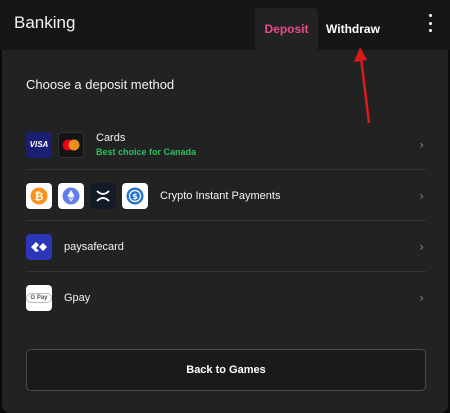 The image size is (450, 413). Describe the element at coordinates (226, 370) in the screenshot. I see `back-to-games-button: Back to Games` at that location.